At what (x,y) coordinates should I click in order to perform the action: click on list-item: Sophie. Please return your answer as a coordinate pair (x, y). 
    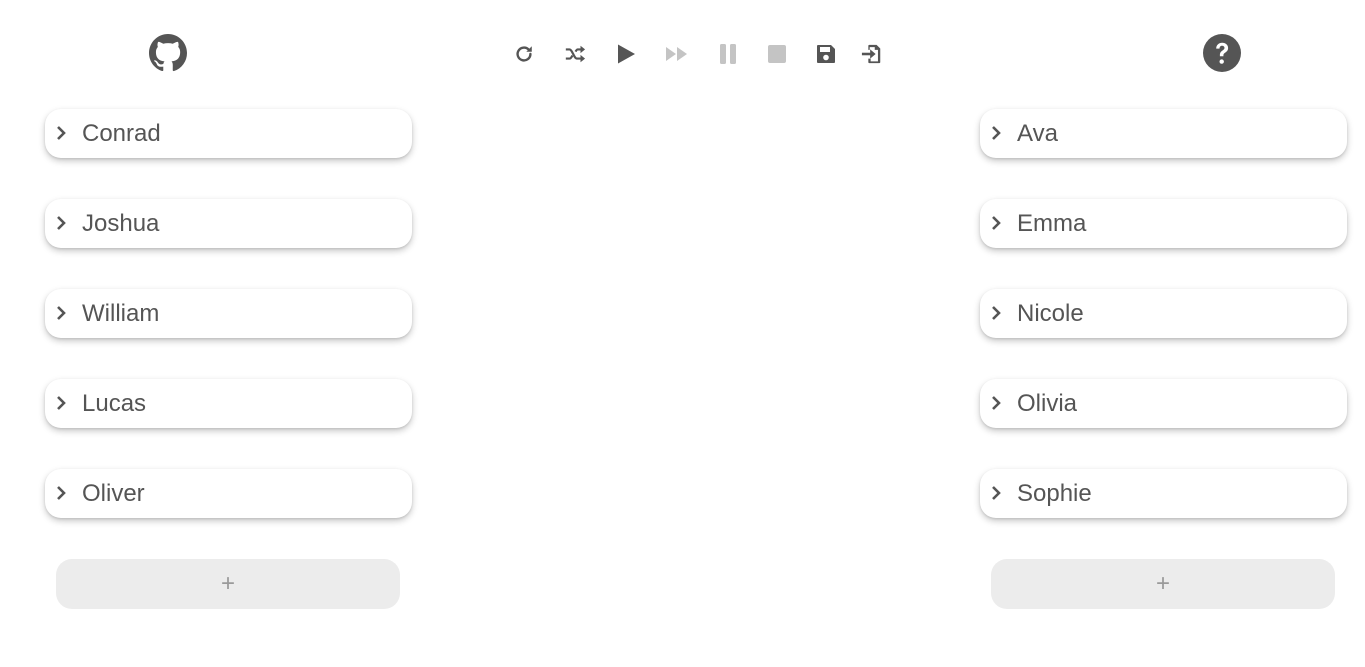
    Looking at the image, I should click on (1163, 493).